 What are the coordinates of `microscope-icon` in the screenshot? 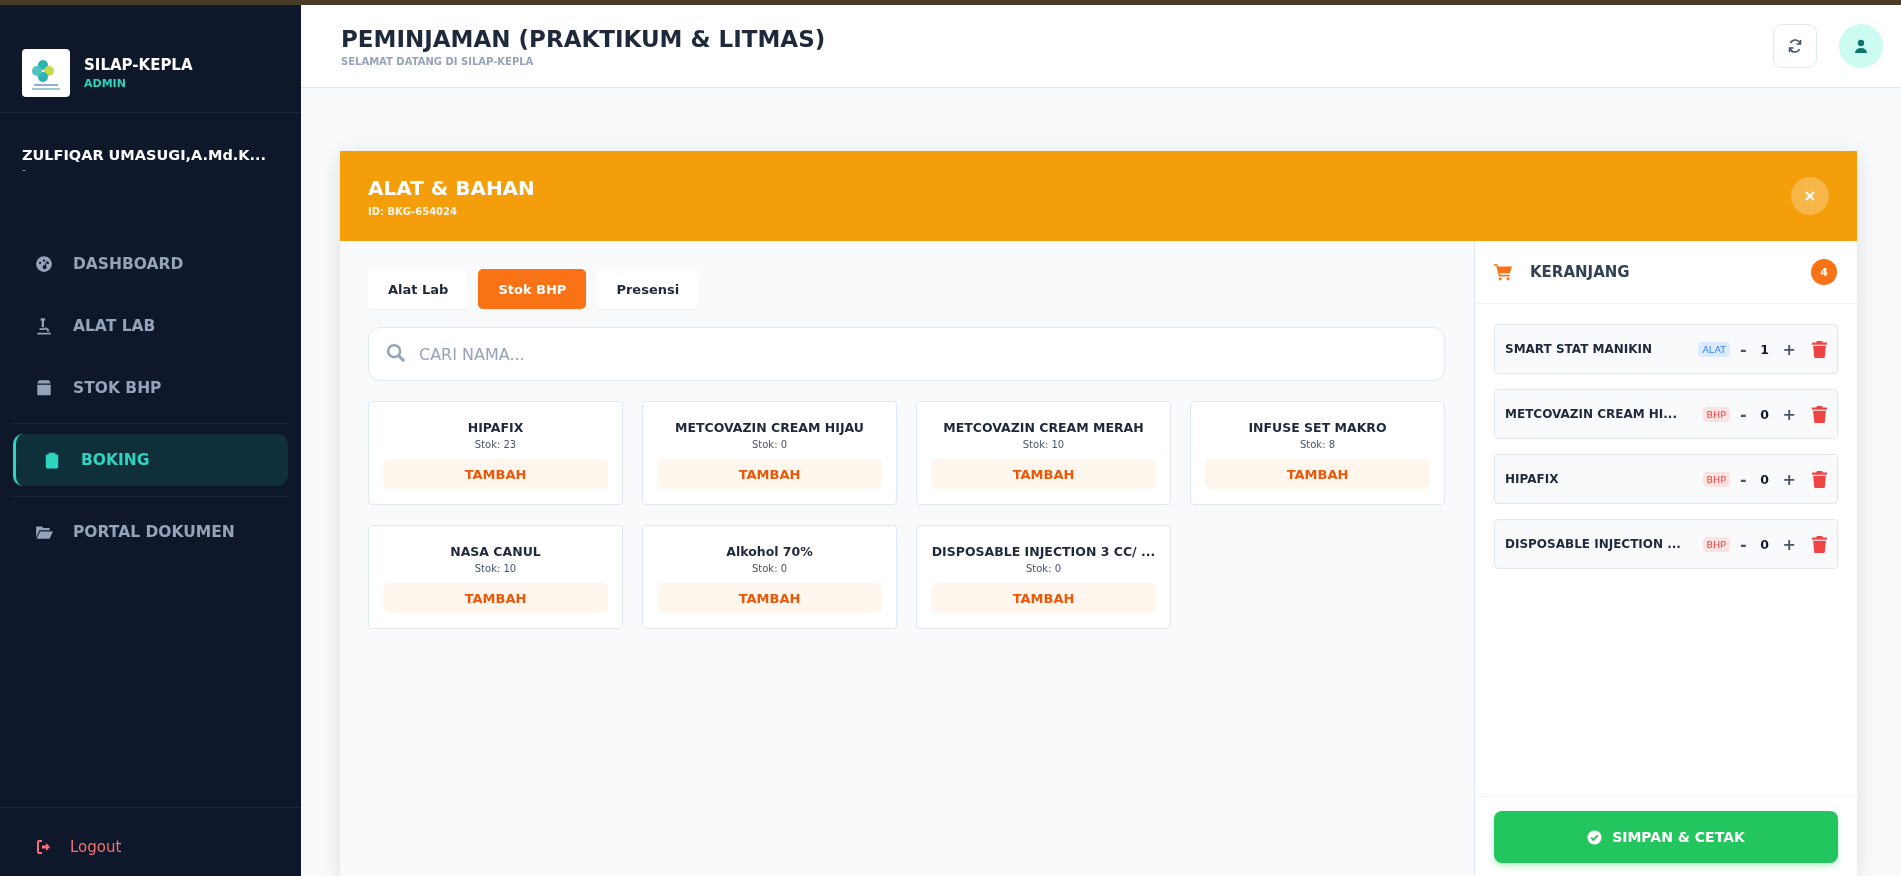 It's located at (44, 326).